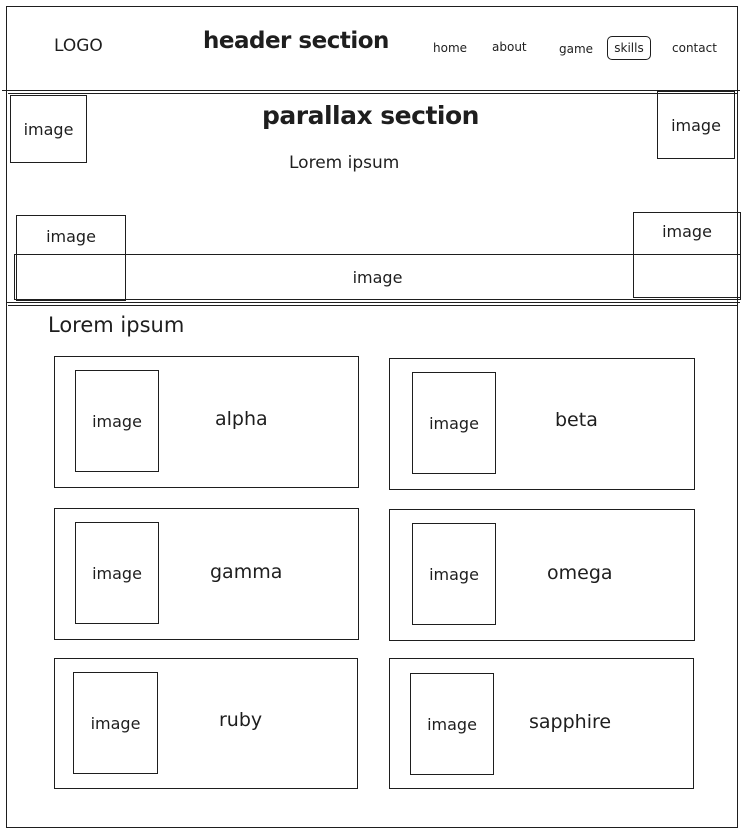 The image size is (742, 834). Describe the element at coordinates (78, 46) in the screenshot. I see `logo: LOGO` at that location.